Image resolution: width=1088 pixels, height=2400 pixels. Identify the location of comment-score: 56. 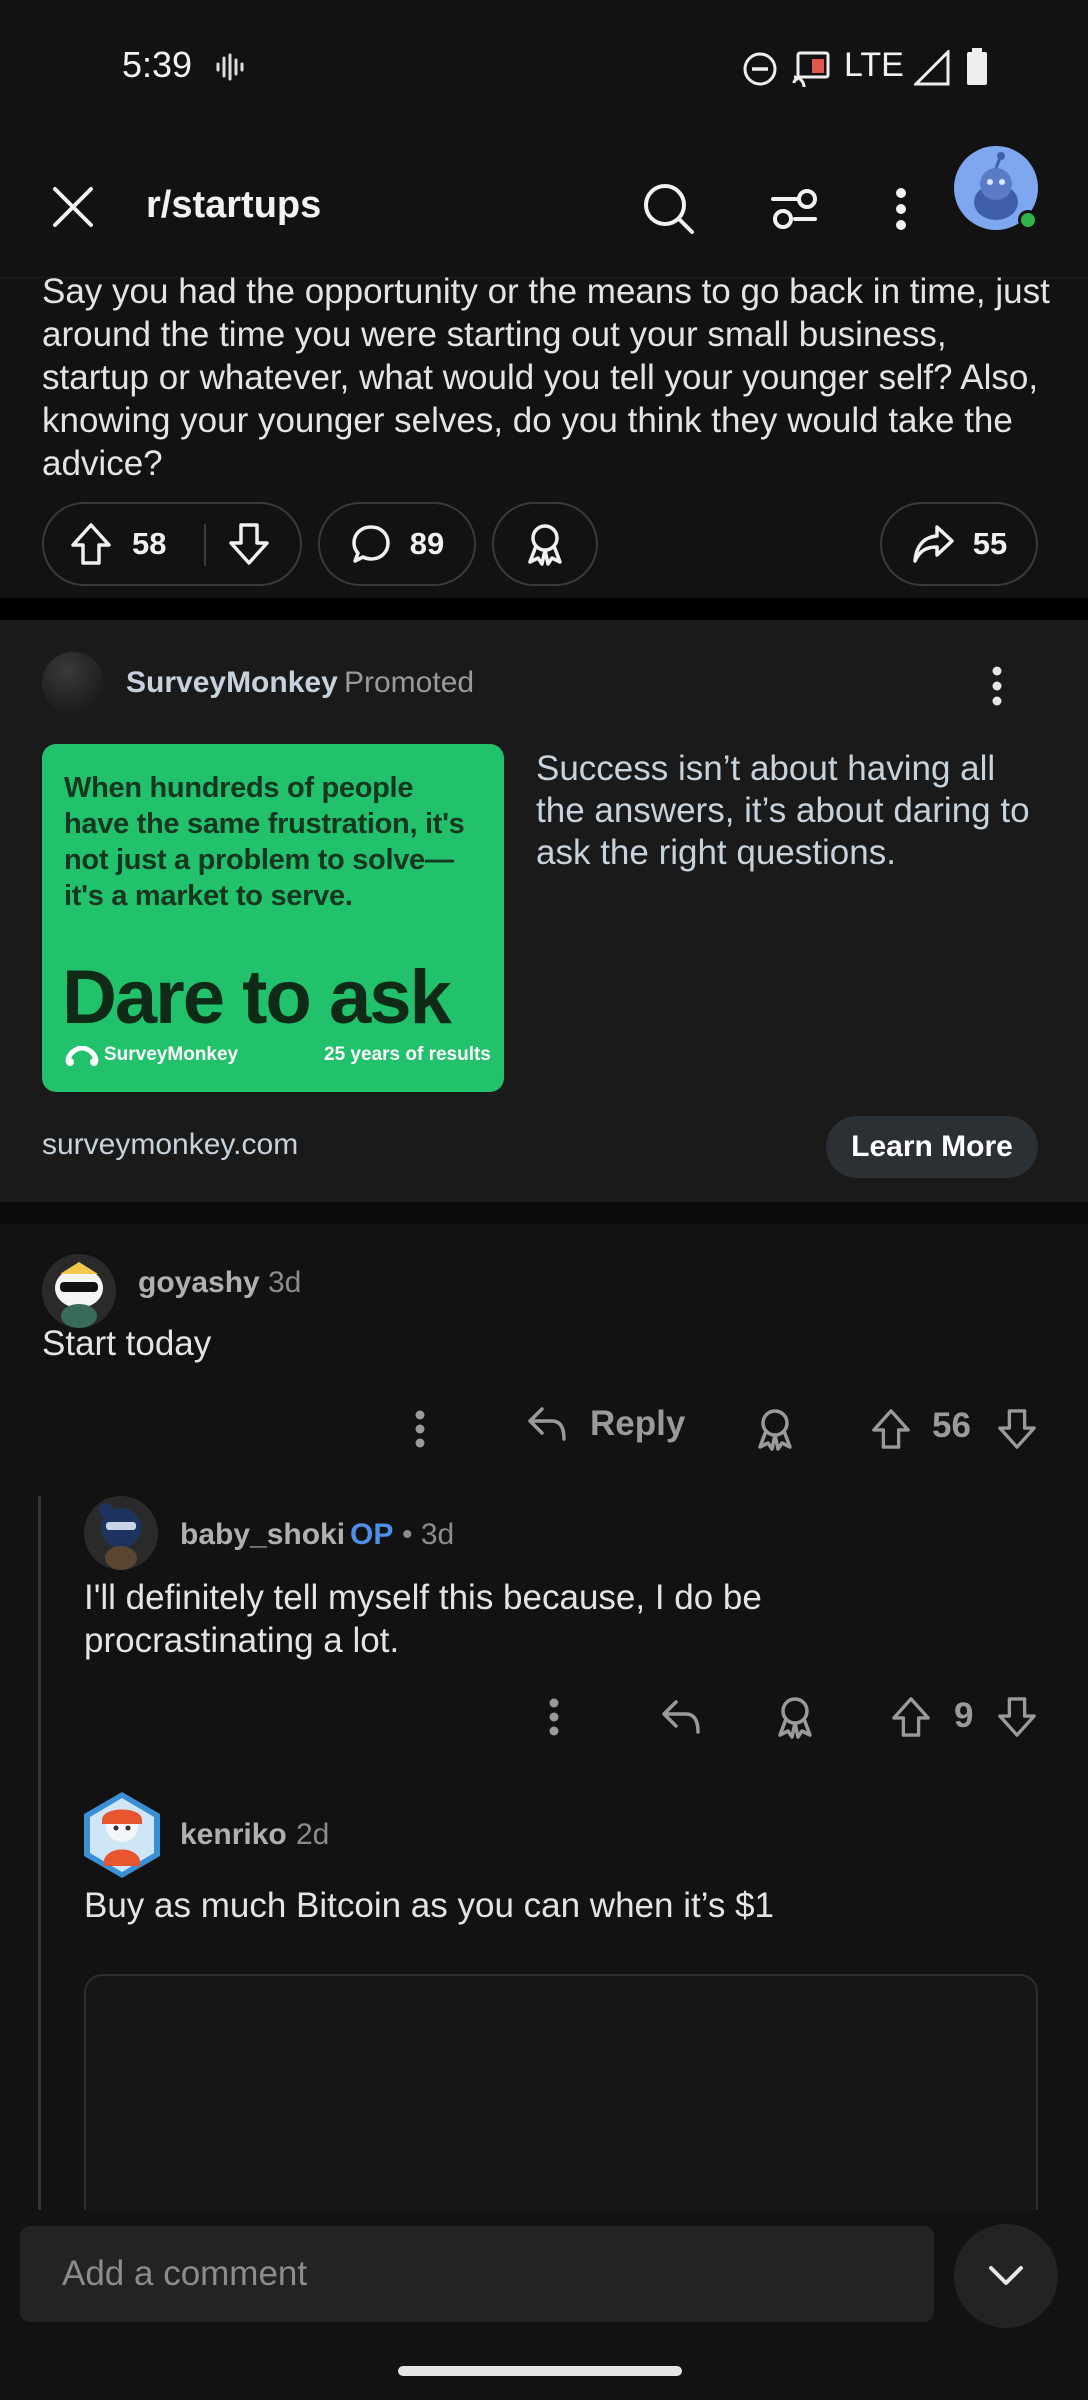
(951, 1425).